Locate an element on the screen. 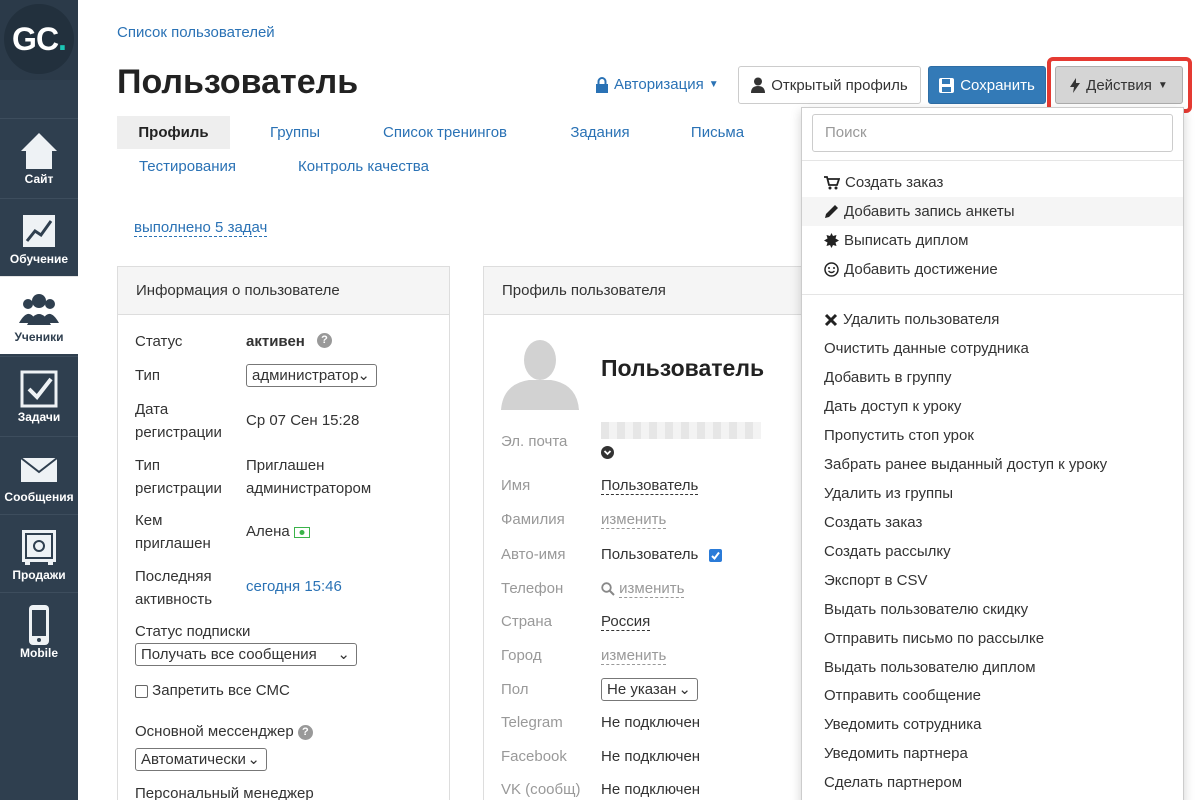 The image size is (1200, 800). menu-item-add-form-entry: Добавить запись анкеты is located at coordinates (919, 211).